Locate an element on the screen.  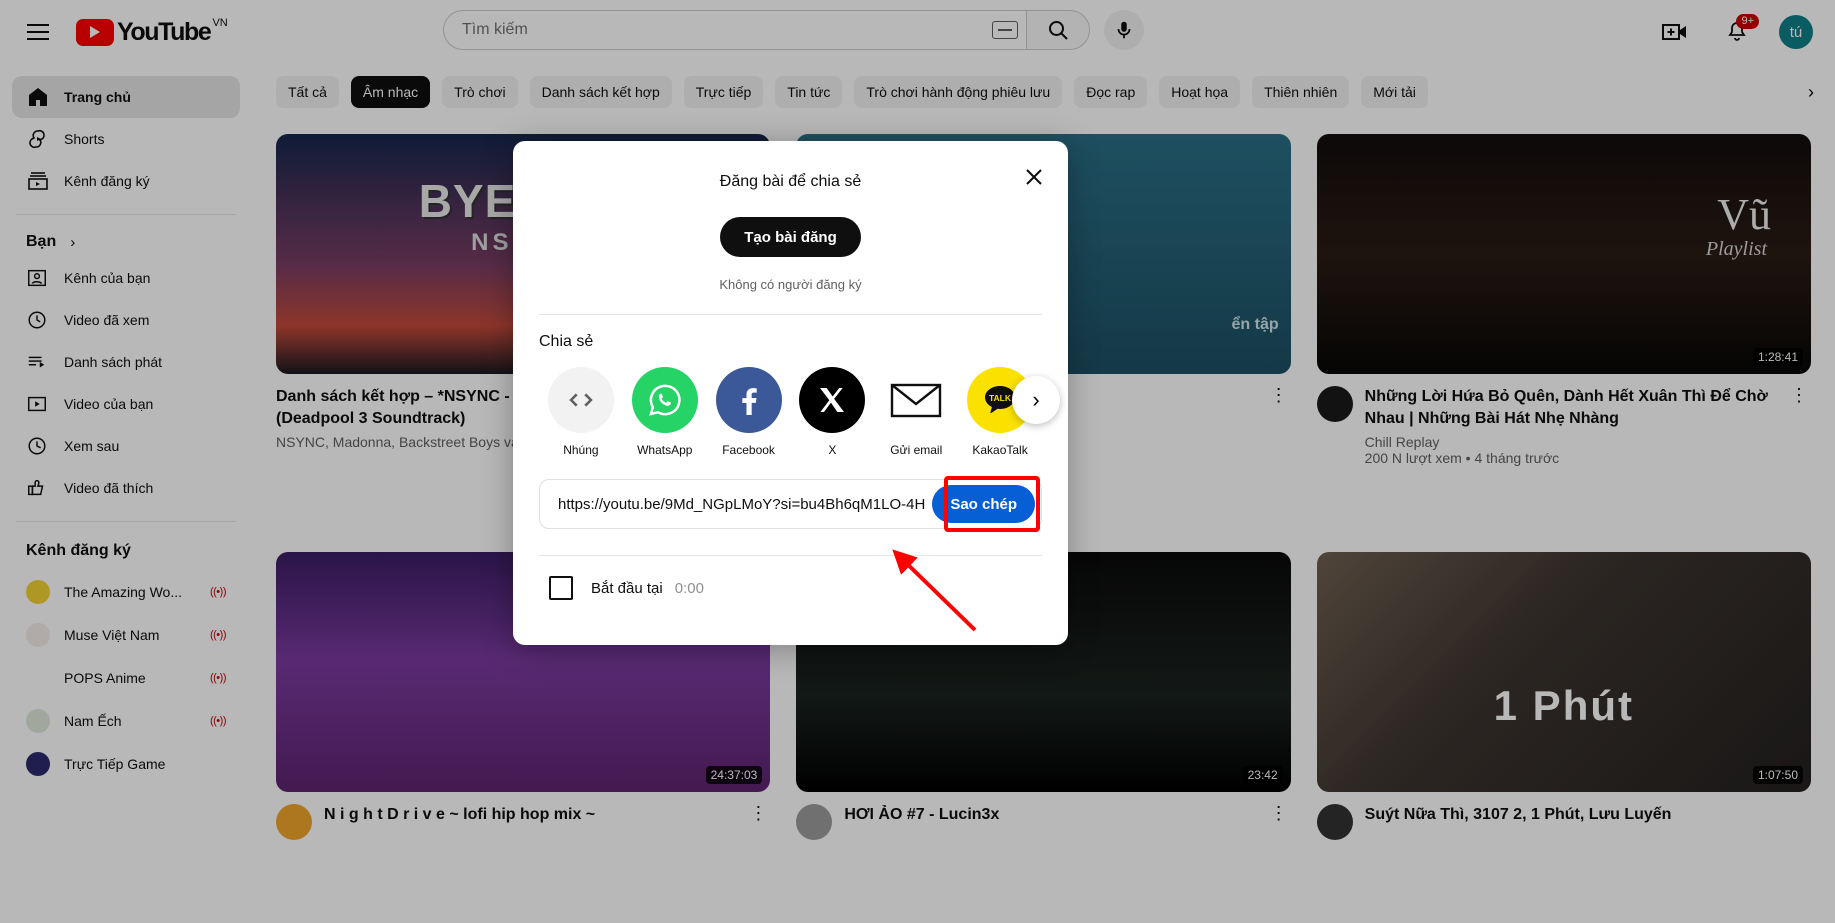
start-at-label: Bắt đầu tại is located at coordinates (627, 588).